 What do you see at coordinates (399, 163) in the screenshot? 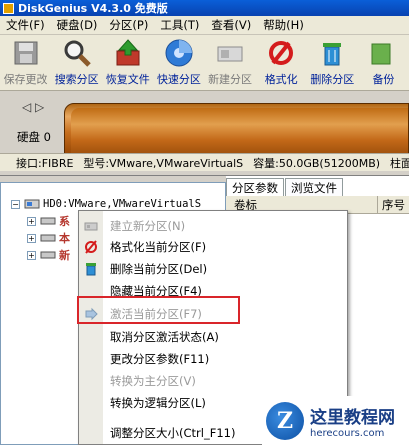
I see `disk-cylinder: 柱面` at bounding box center [399, 163].